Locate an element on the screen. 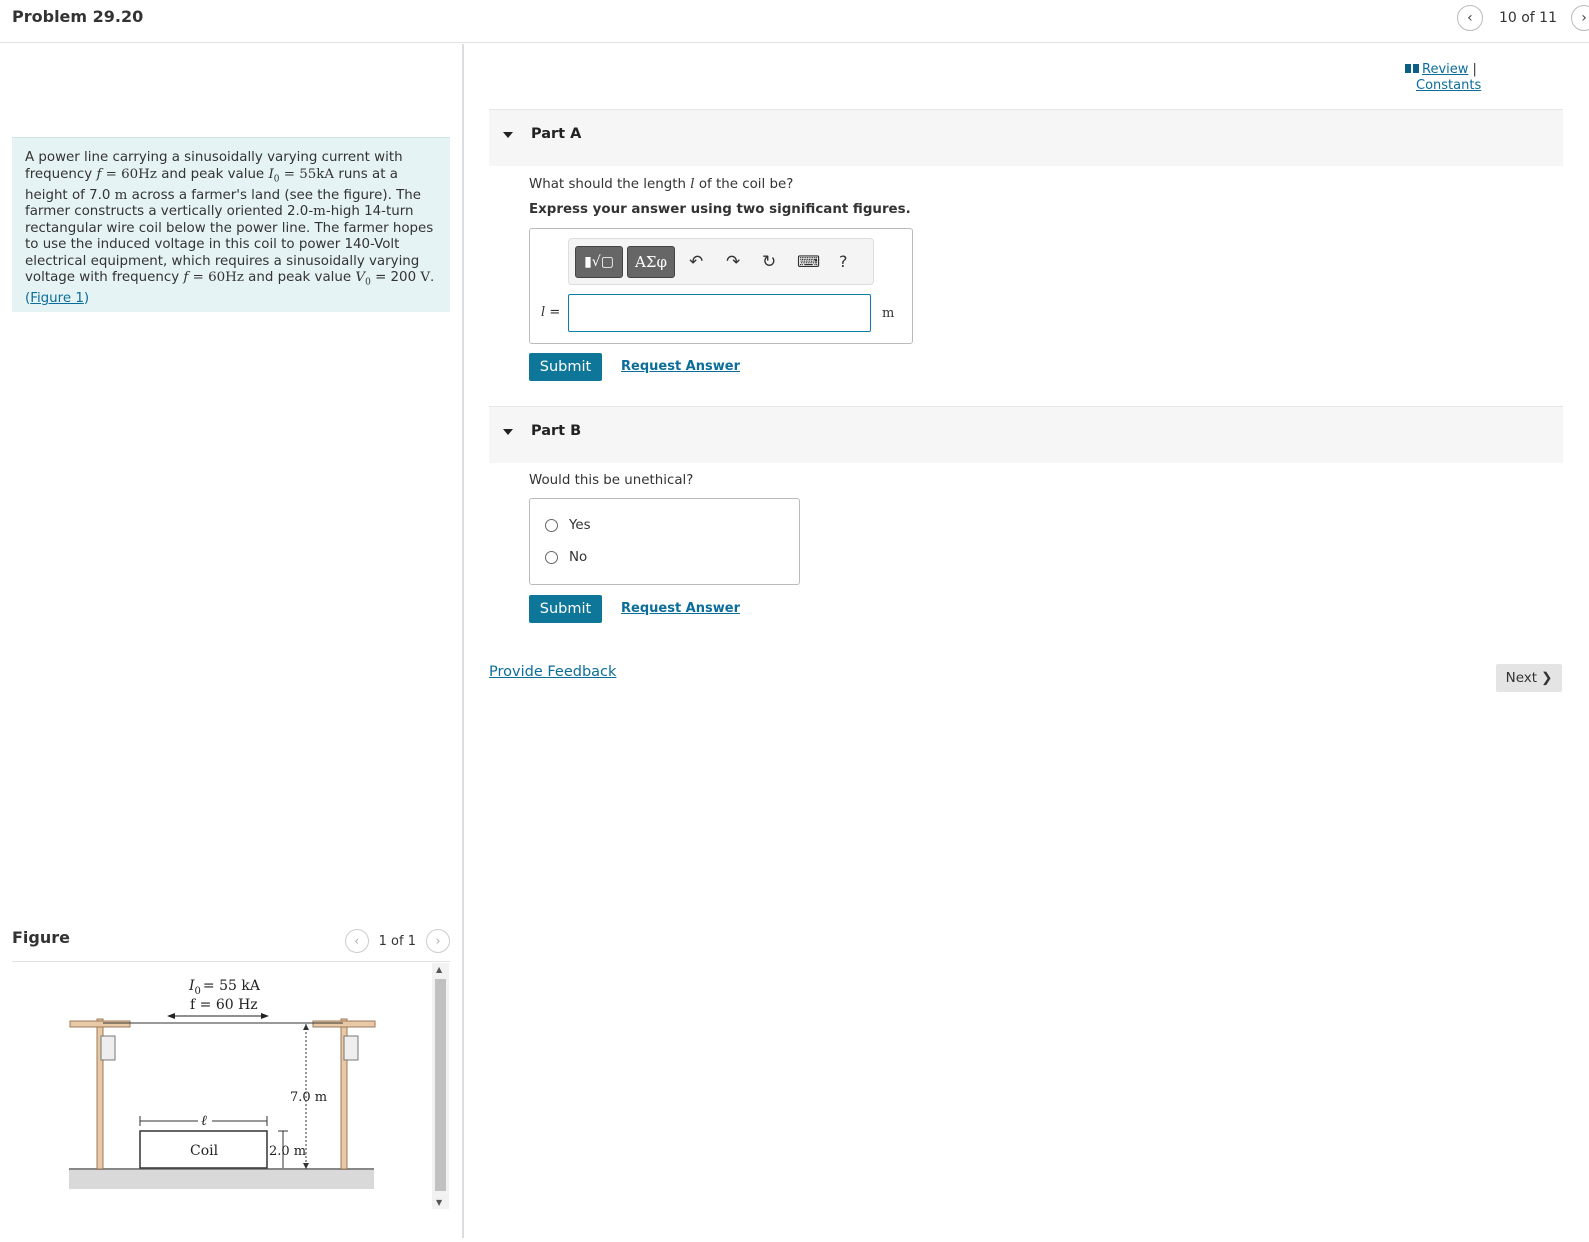 The height and width of the screenshot is (1242, 1589). part-b-header: Part B is located at coordinates (1026, 434).